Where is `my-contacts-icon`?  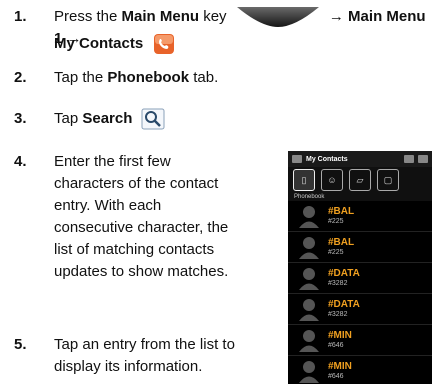 my-contacts-icon is located at coordinates (164, 44).